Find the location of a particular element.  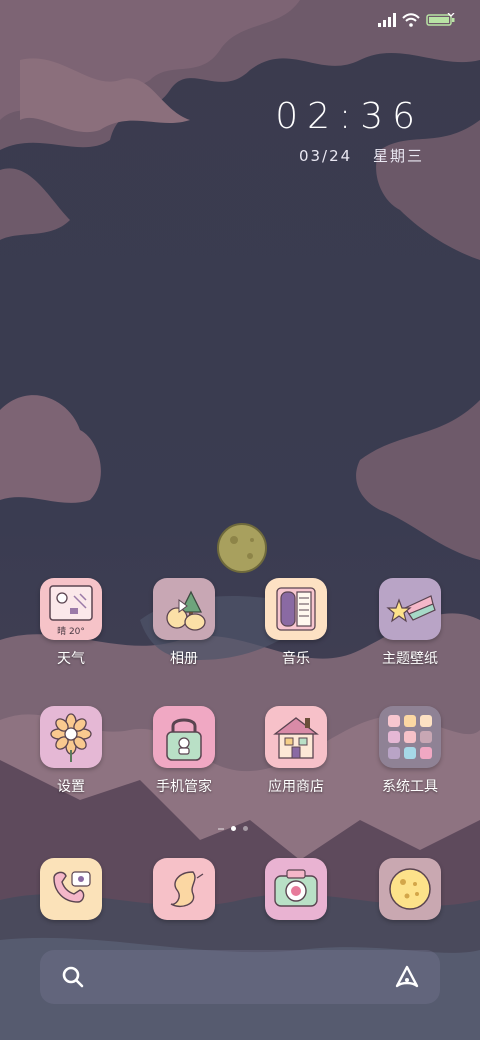

dock-browser is located at coordinates (184, 889).